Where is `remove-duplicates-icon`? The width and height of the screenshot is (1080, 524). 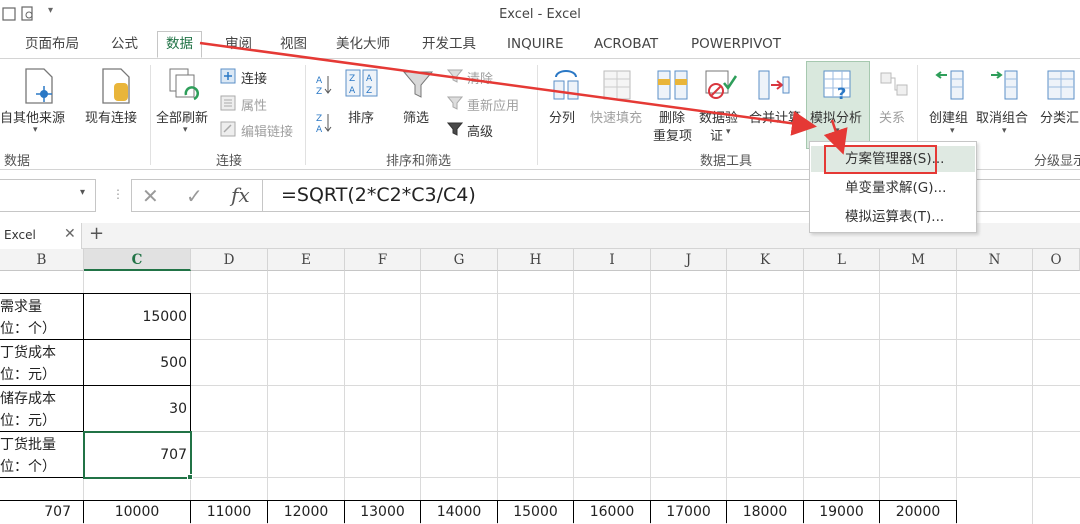 remove-duplicates-icon is located at coordinates (673, 87).